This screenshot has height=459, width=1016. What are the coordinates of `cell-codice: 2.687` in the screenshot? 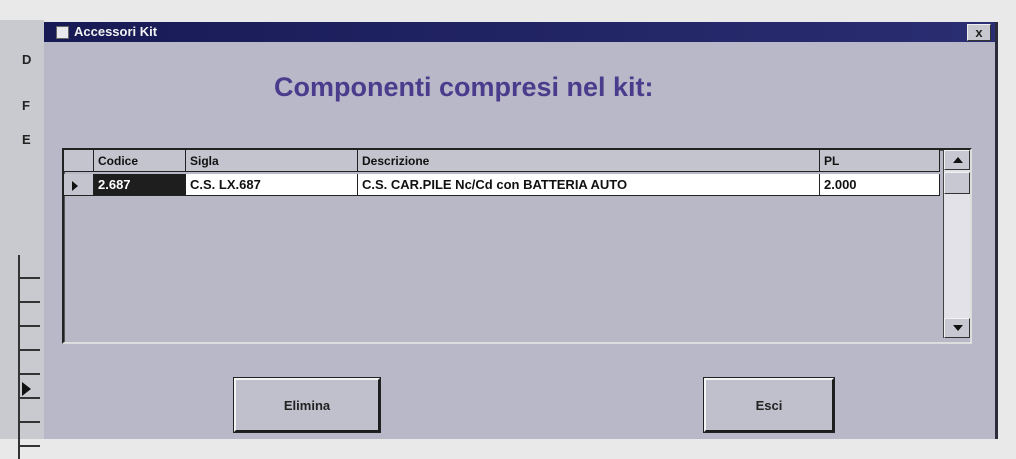 It's located at (140, 185).